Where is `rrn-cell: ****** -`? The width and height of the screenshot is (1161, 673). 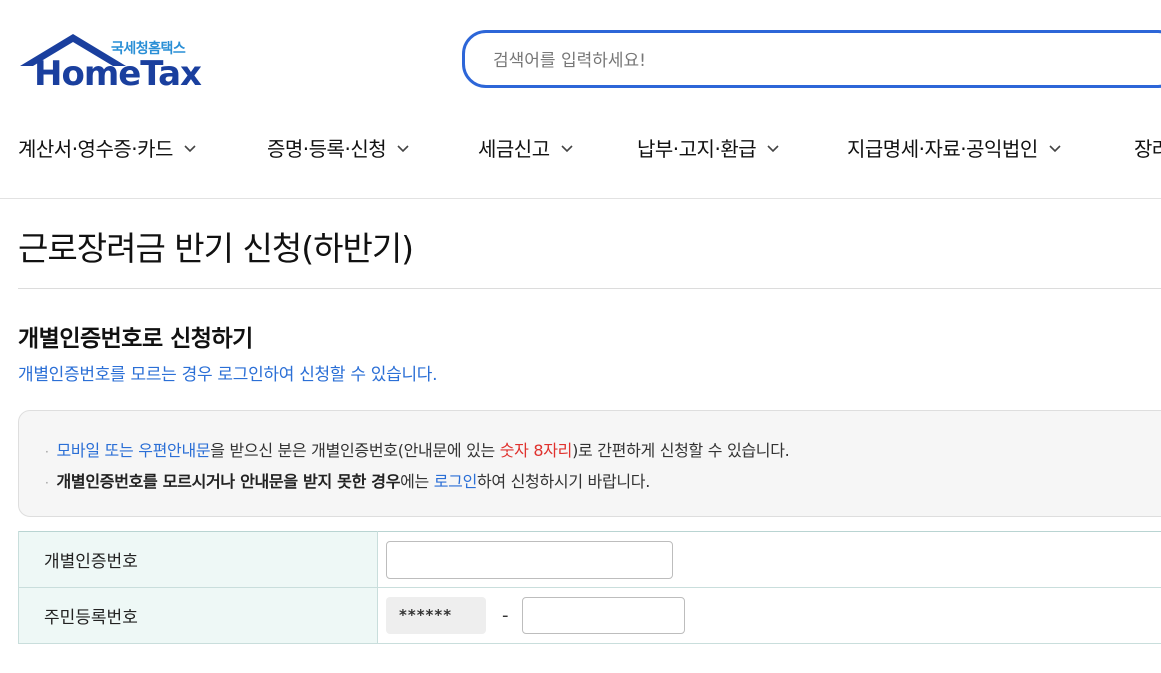 rrn-cell: ****** - is located at coordinates (769, 615).